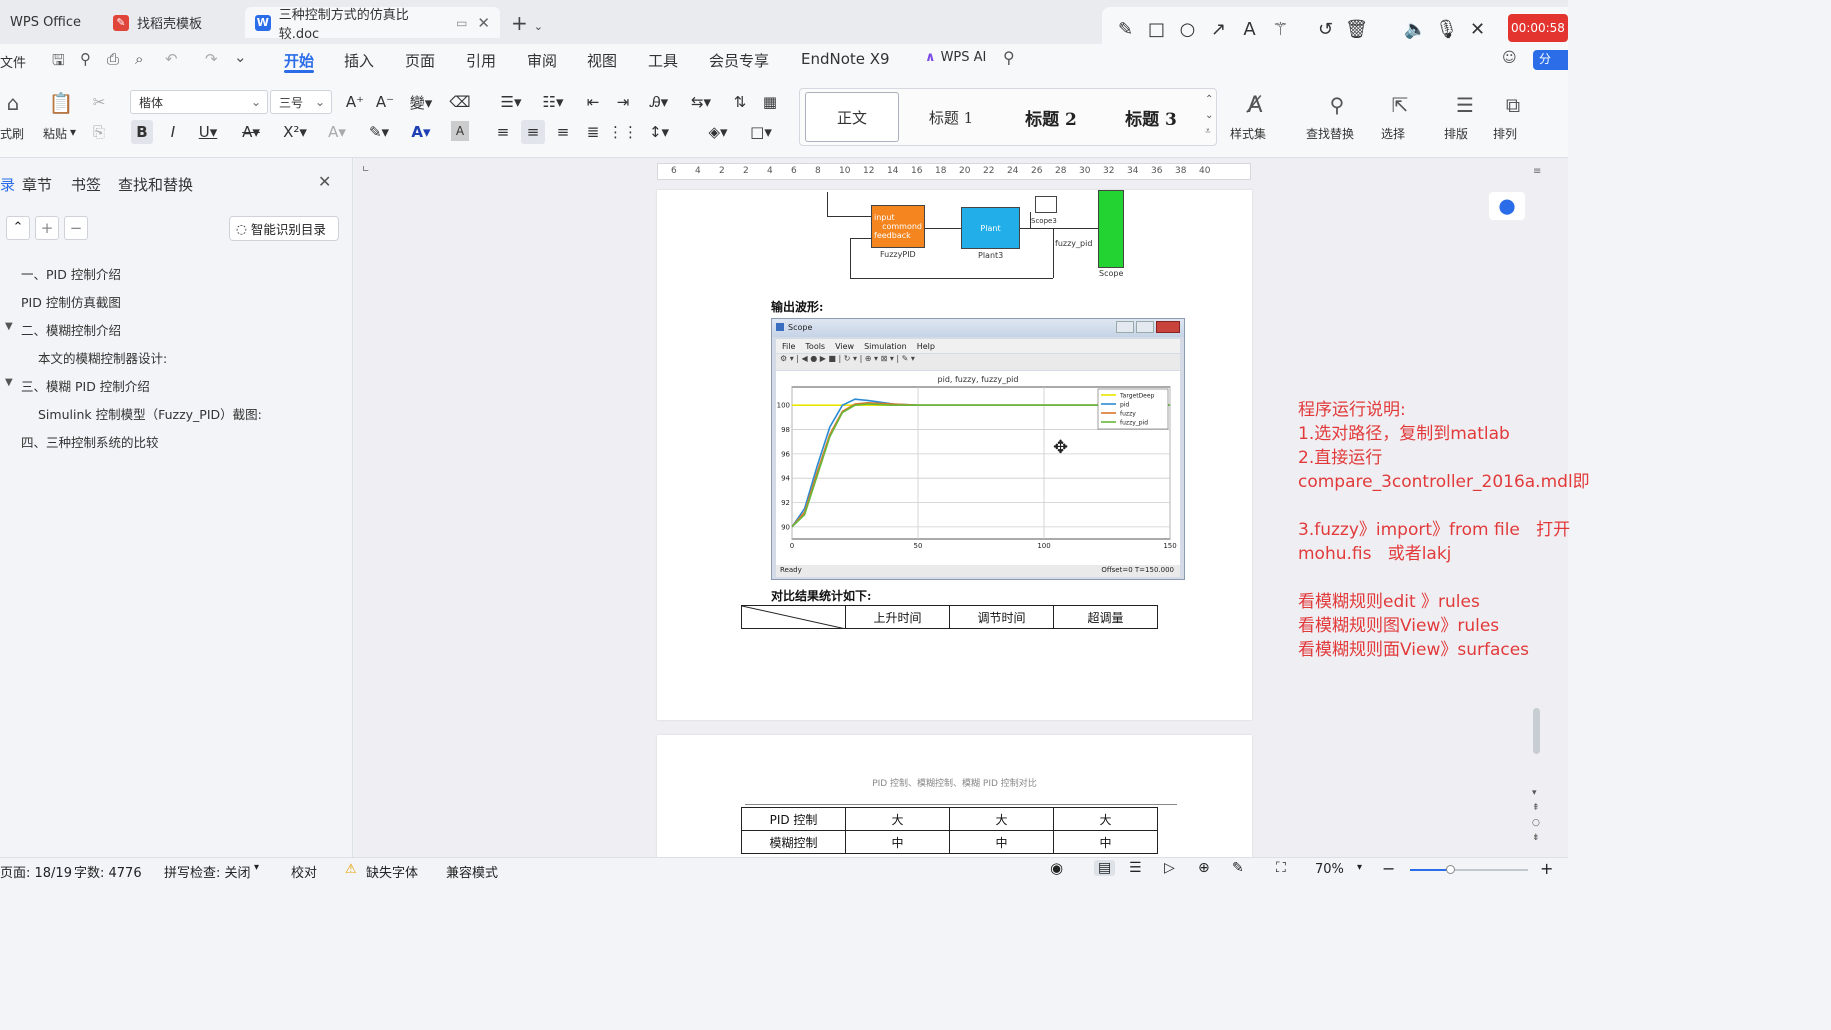 Image resolution: width=1831 pixels, height=1030 pixels. Describe the element at coordinates (199, 102) in the screenshot. I see `font-family-select: 楷体 ⌄` at that location.